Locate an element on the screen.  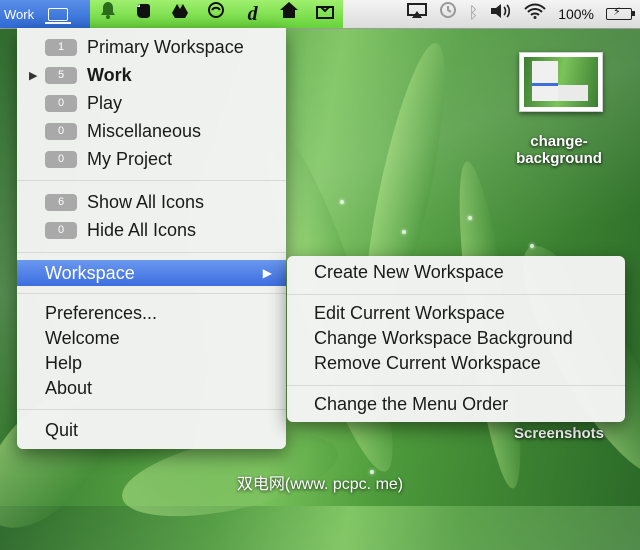
show-all-icons-item: 6 Show All Icons is located at coordinates (151, 202).